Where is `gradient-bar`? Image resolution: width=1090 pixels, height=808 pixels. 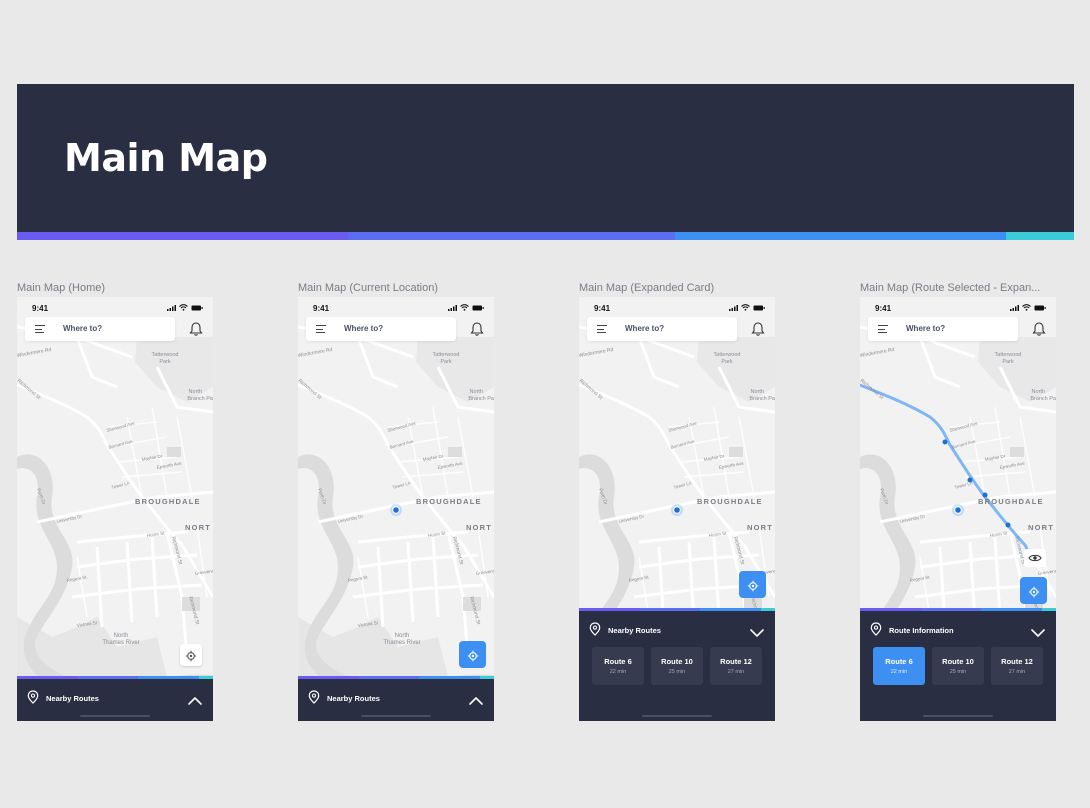 gradient-bar is located at coordinates (545, 236).